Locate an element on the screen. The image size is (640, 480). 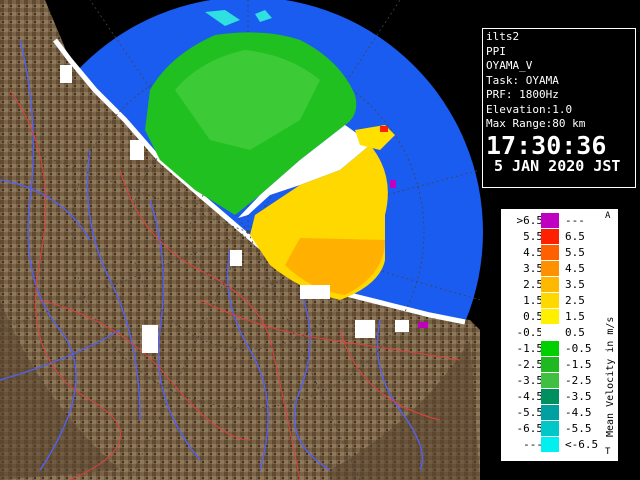
legend-row-high: 5.5 is located at coordinates (575, 252).